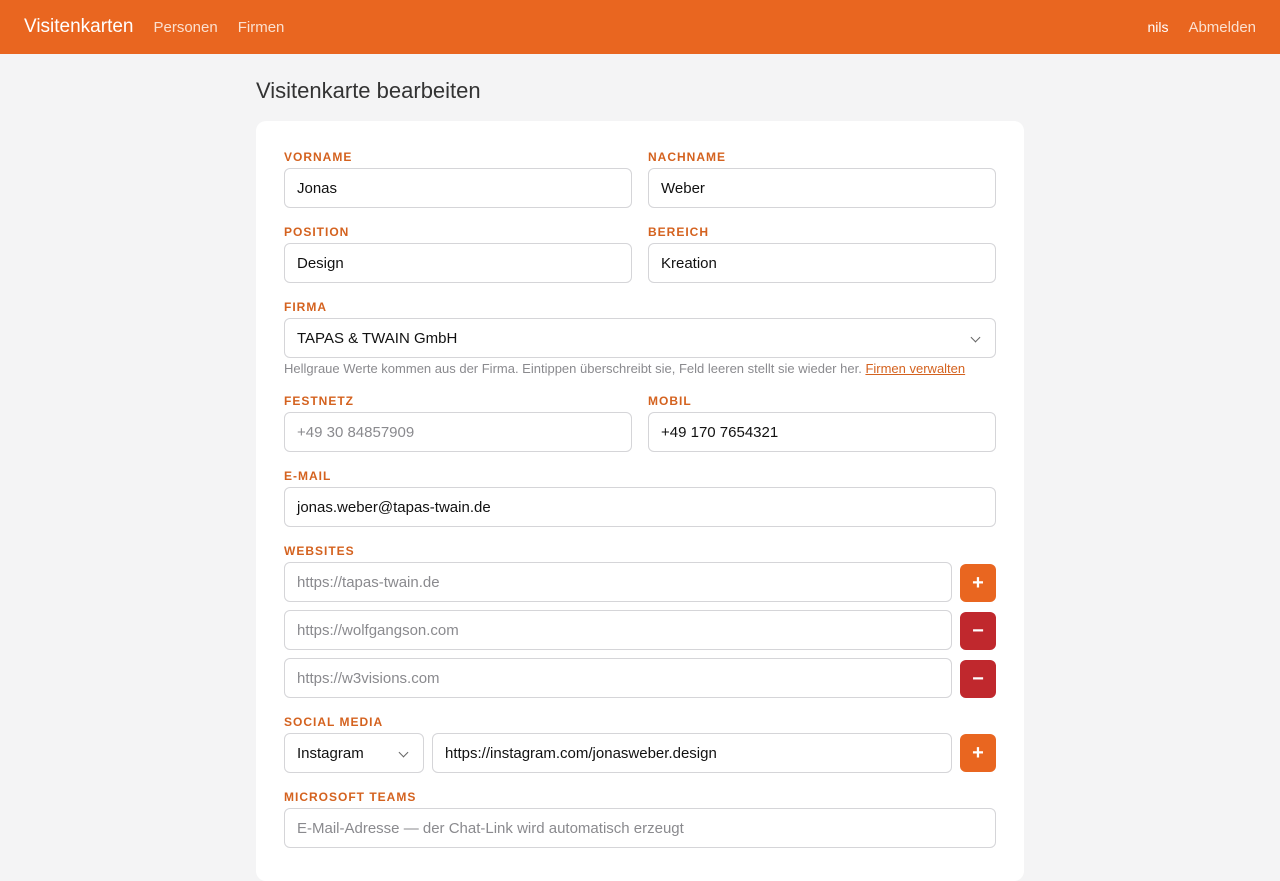 The height and width of the screenshot is (881, 1280). I want to click on firma-select: TAPAS & TWAIN GmbH, so click(640, 338).